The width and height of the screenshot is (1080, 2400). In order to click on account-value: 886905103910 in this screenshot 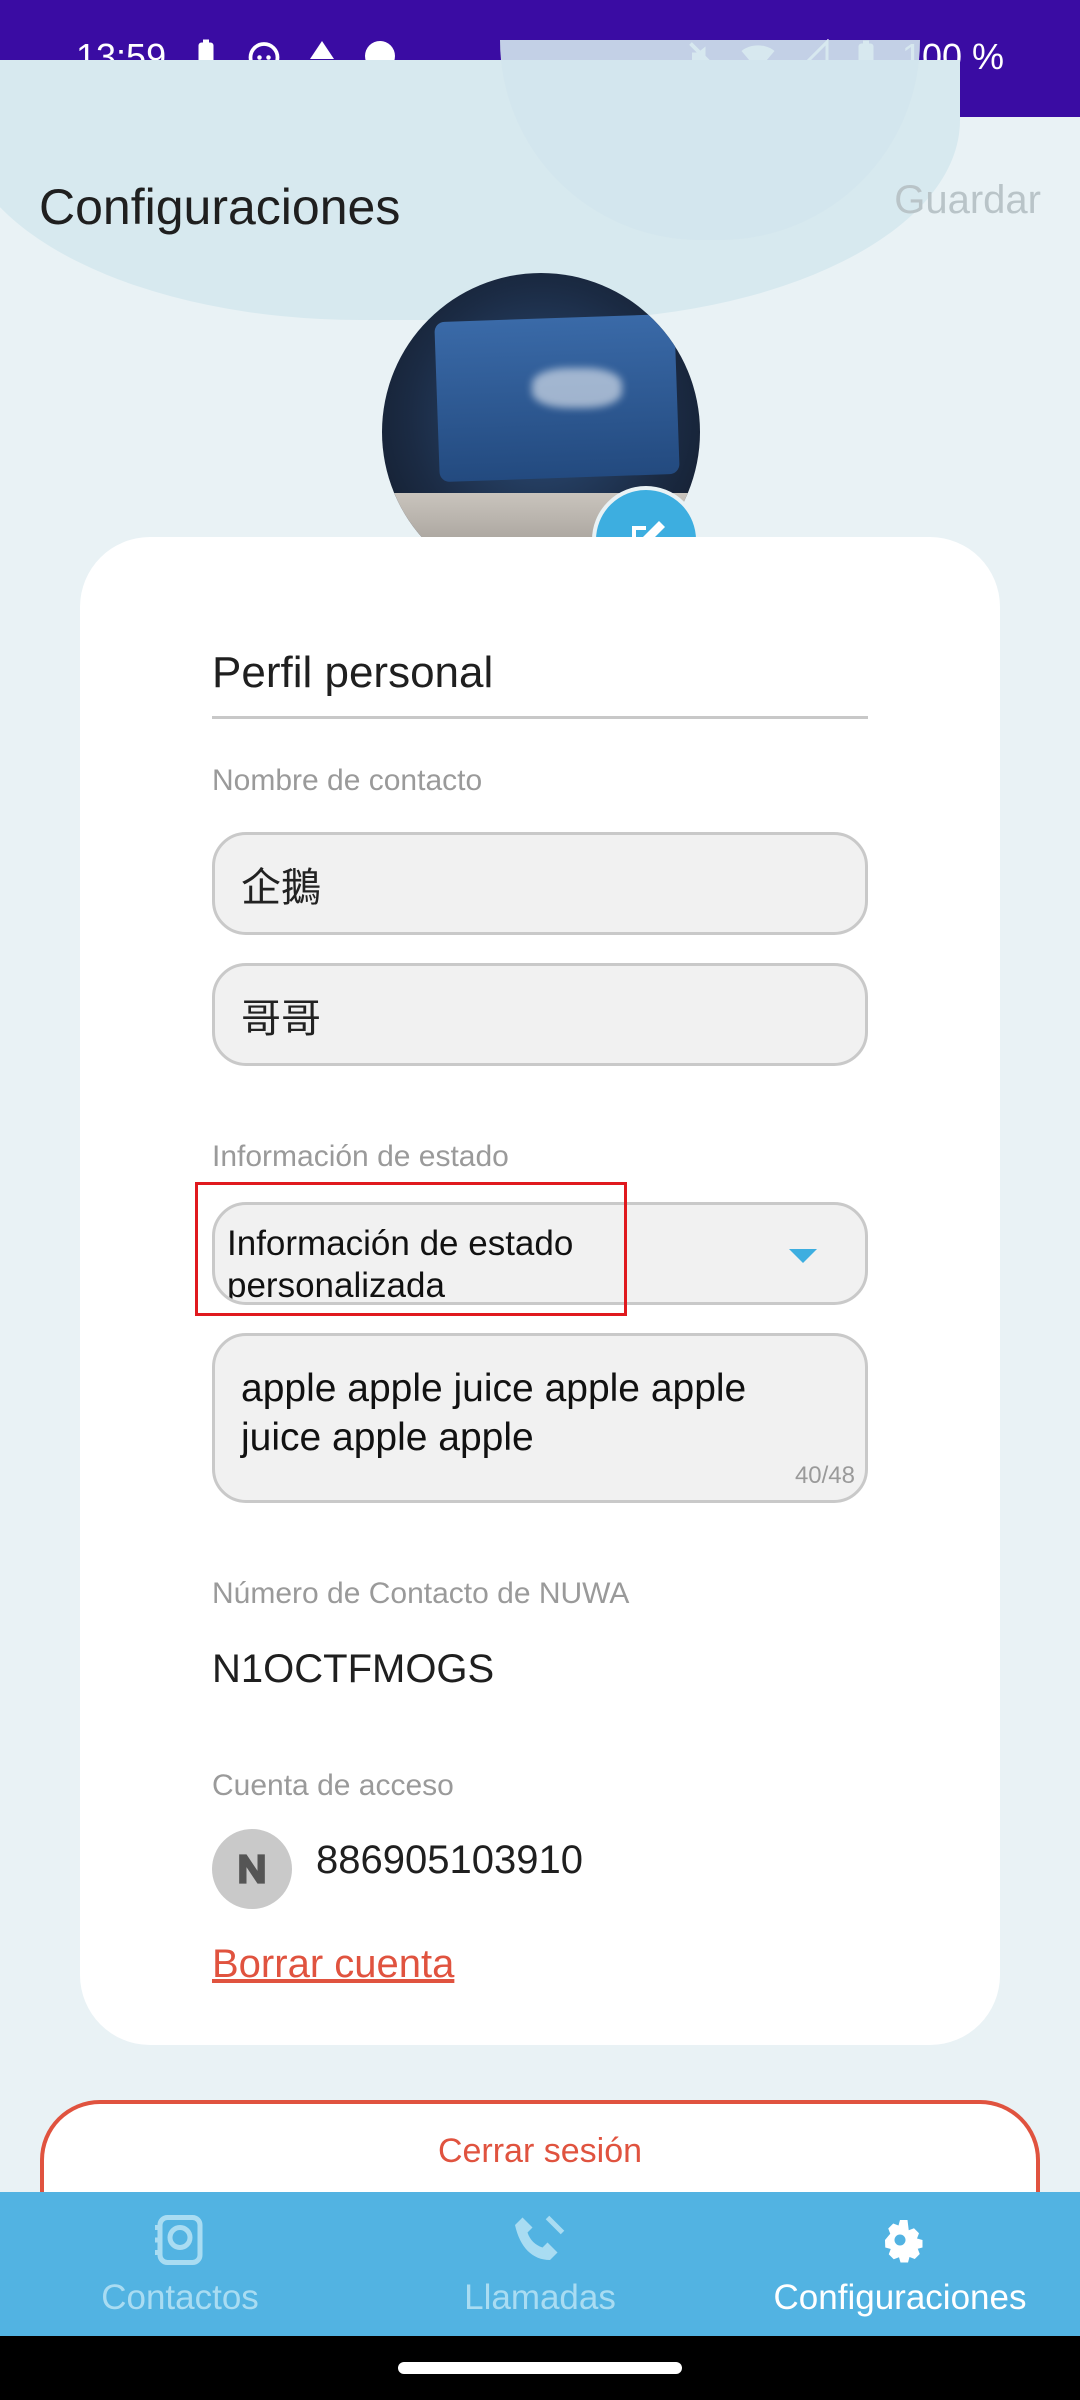, I will do `click(449, 1860)`.